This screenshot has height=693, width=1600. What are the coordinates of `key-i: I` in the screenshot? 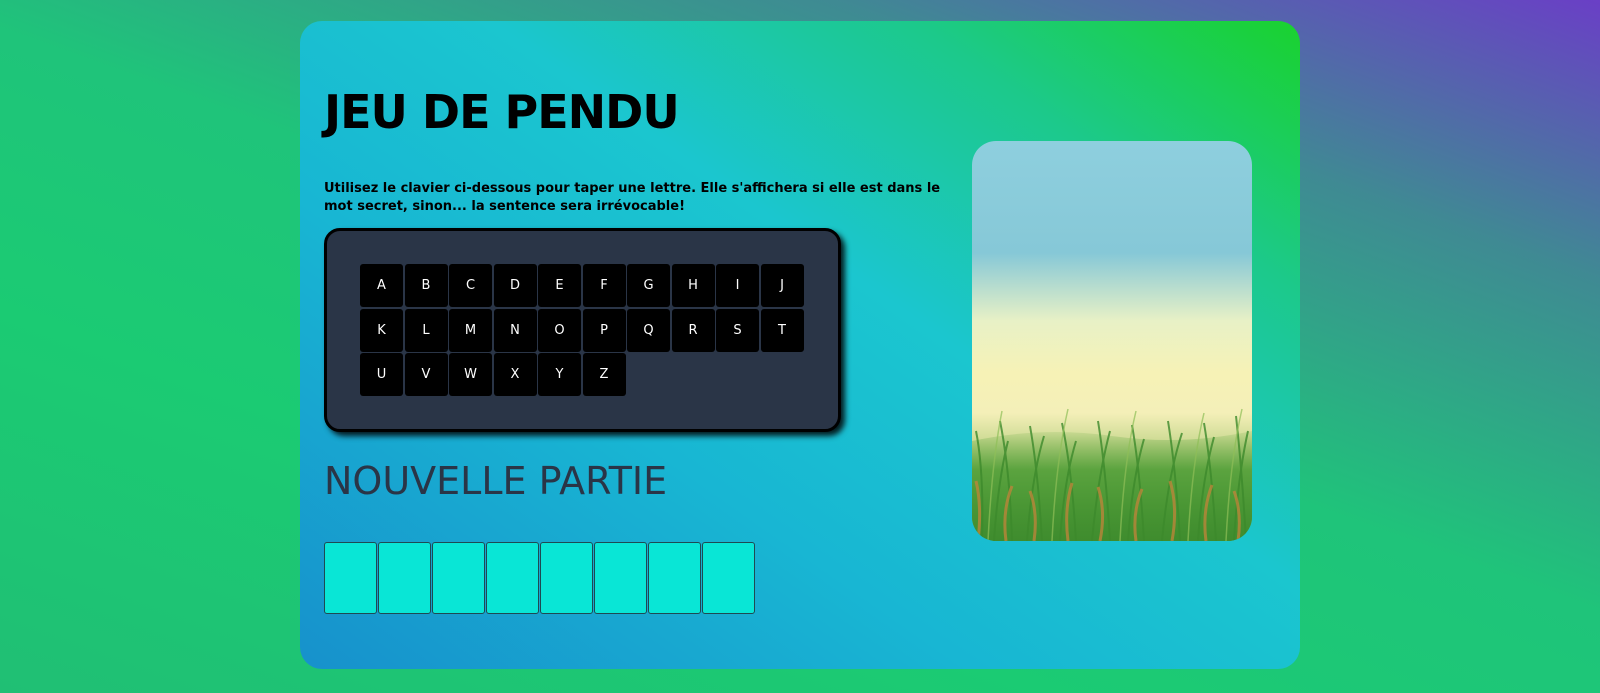 It's located at (737, 285).